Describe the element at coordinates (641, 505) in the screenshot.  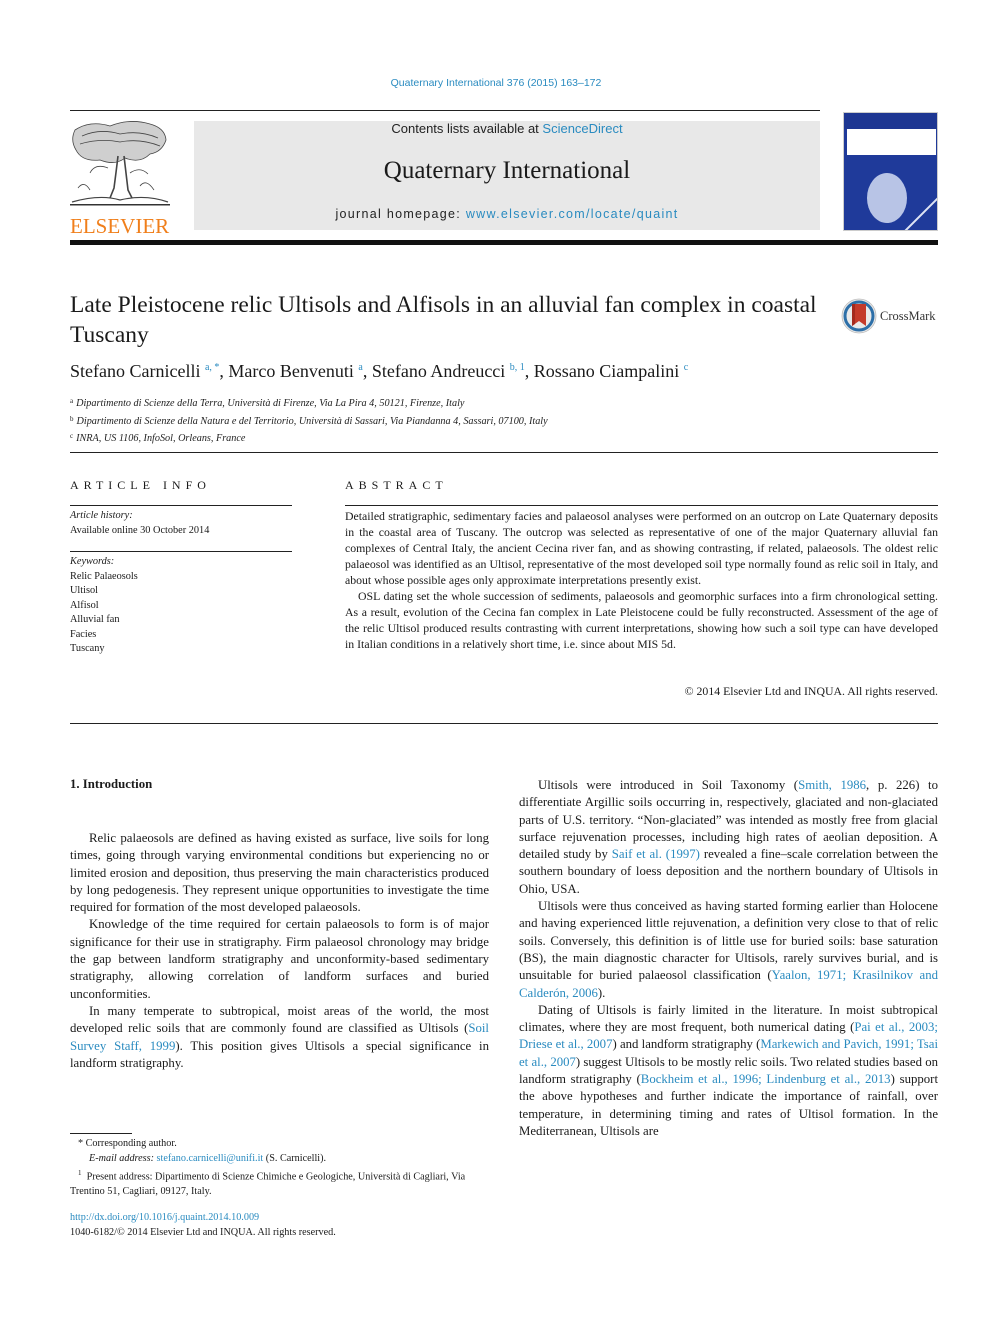
I see `abstract-rule` at that location.